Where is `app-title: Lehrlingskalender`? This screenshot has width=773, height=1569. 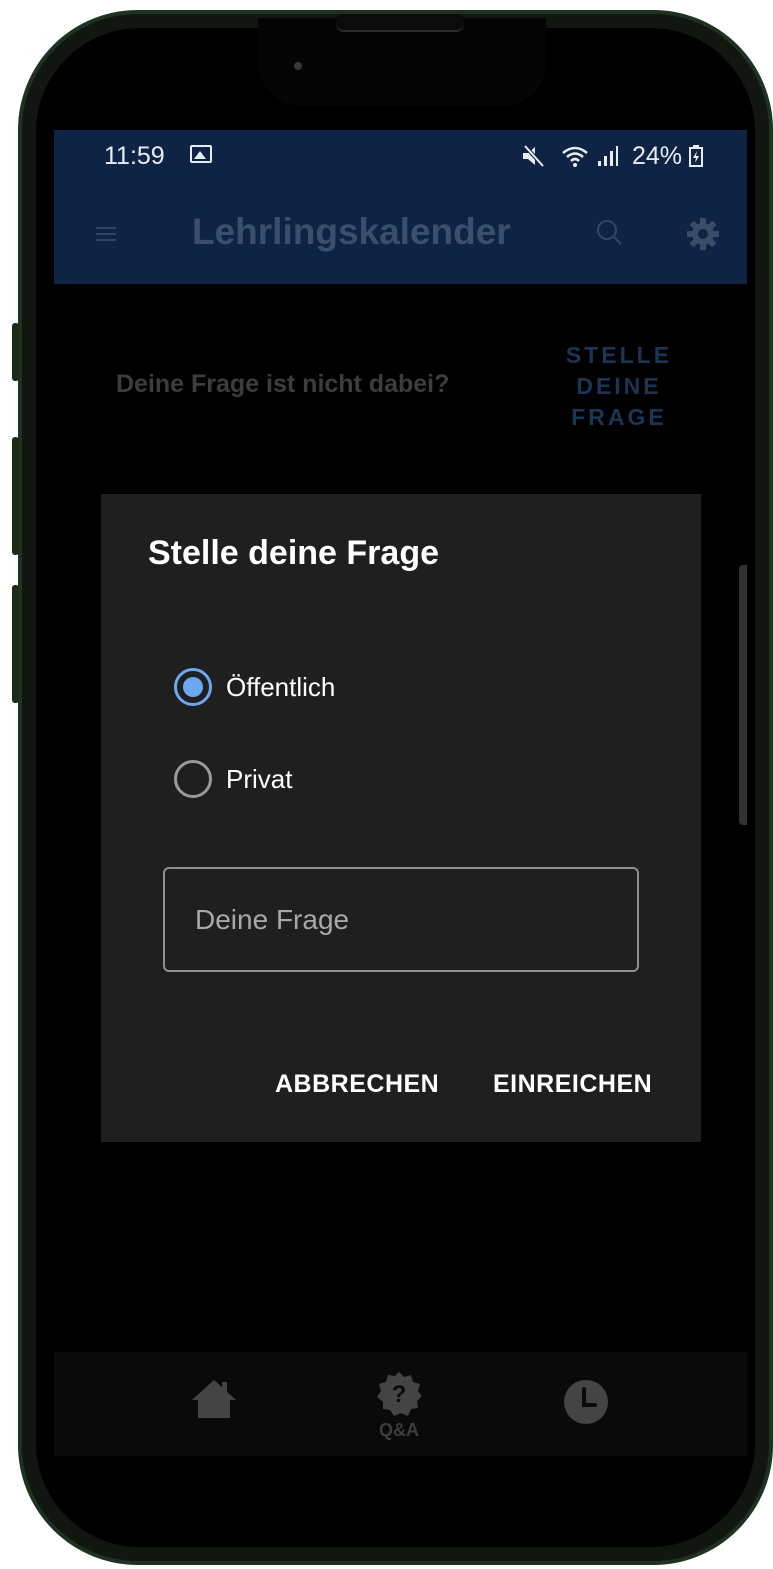
app-title: Lehrlingskalender is located at coordinates (351, 231).